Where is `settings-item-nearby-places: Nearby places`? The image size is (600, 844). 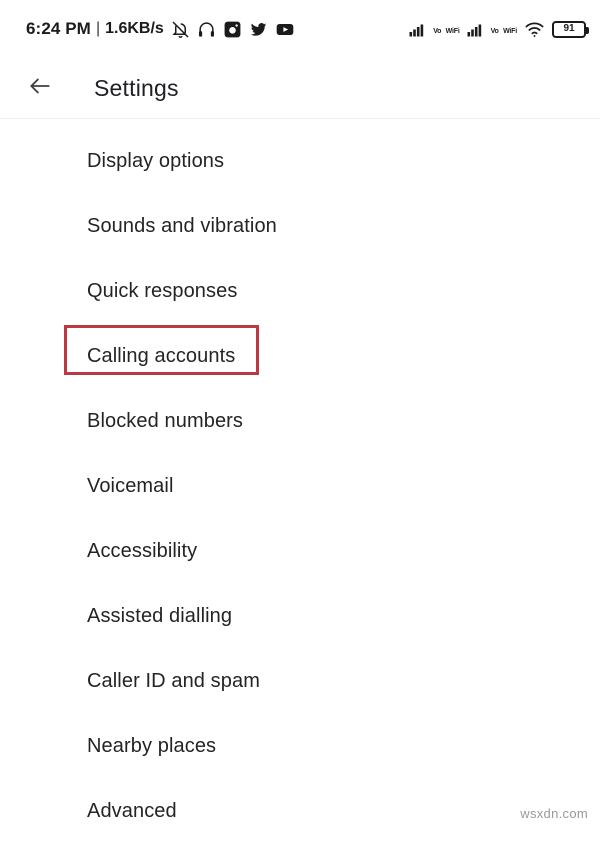
settings-item-nearby-places: Nearby places is located at coordinates (300, 746).